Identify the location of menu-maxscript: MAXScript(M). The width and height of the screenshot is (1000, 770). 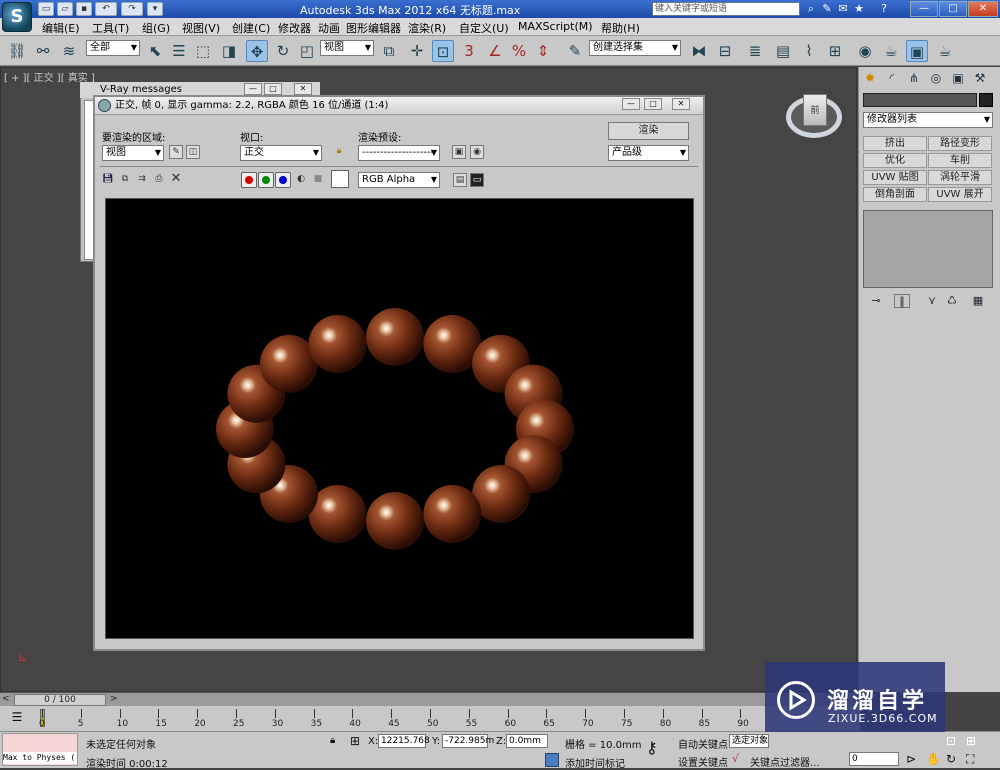
(555, 26).